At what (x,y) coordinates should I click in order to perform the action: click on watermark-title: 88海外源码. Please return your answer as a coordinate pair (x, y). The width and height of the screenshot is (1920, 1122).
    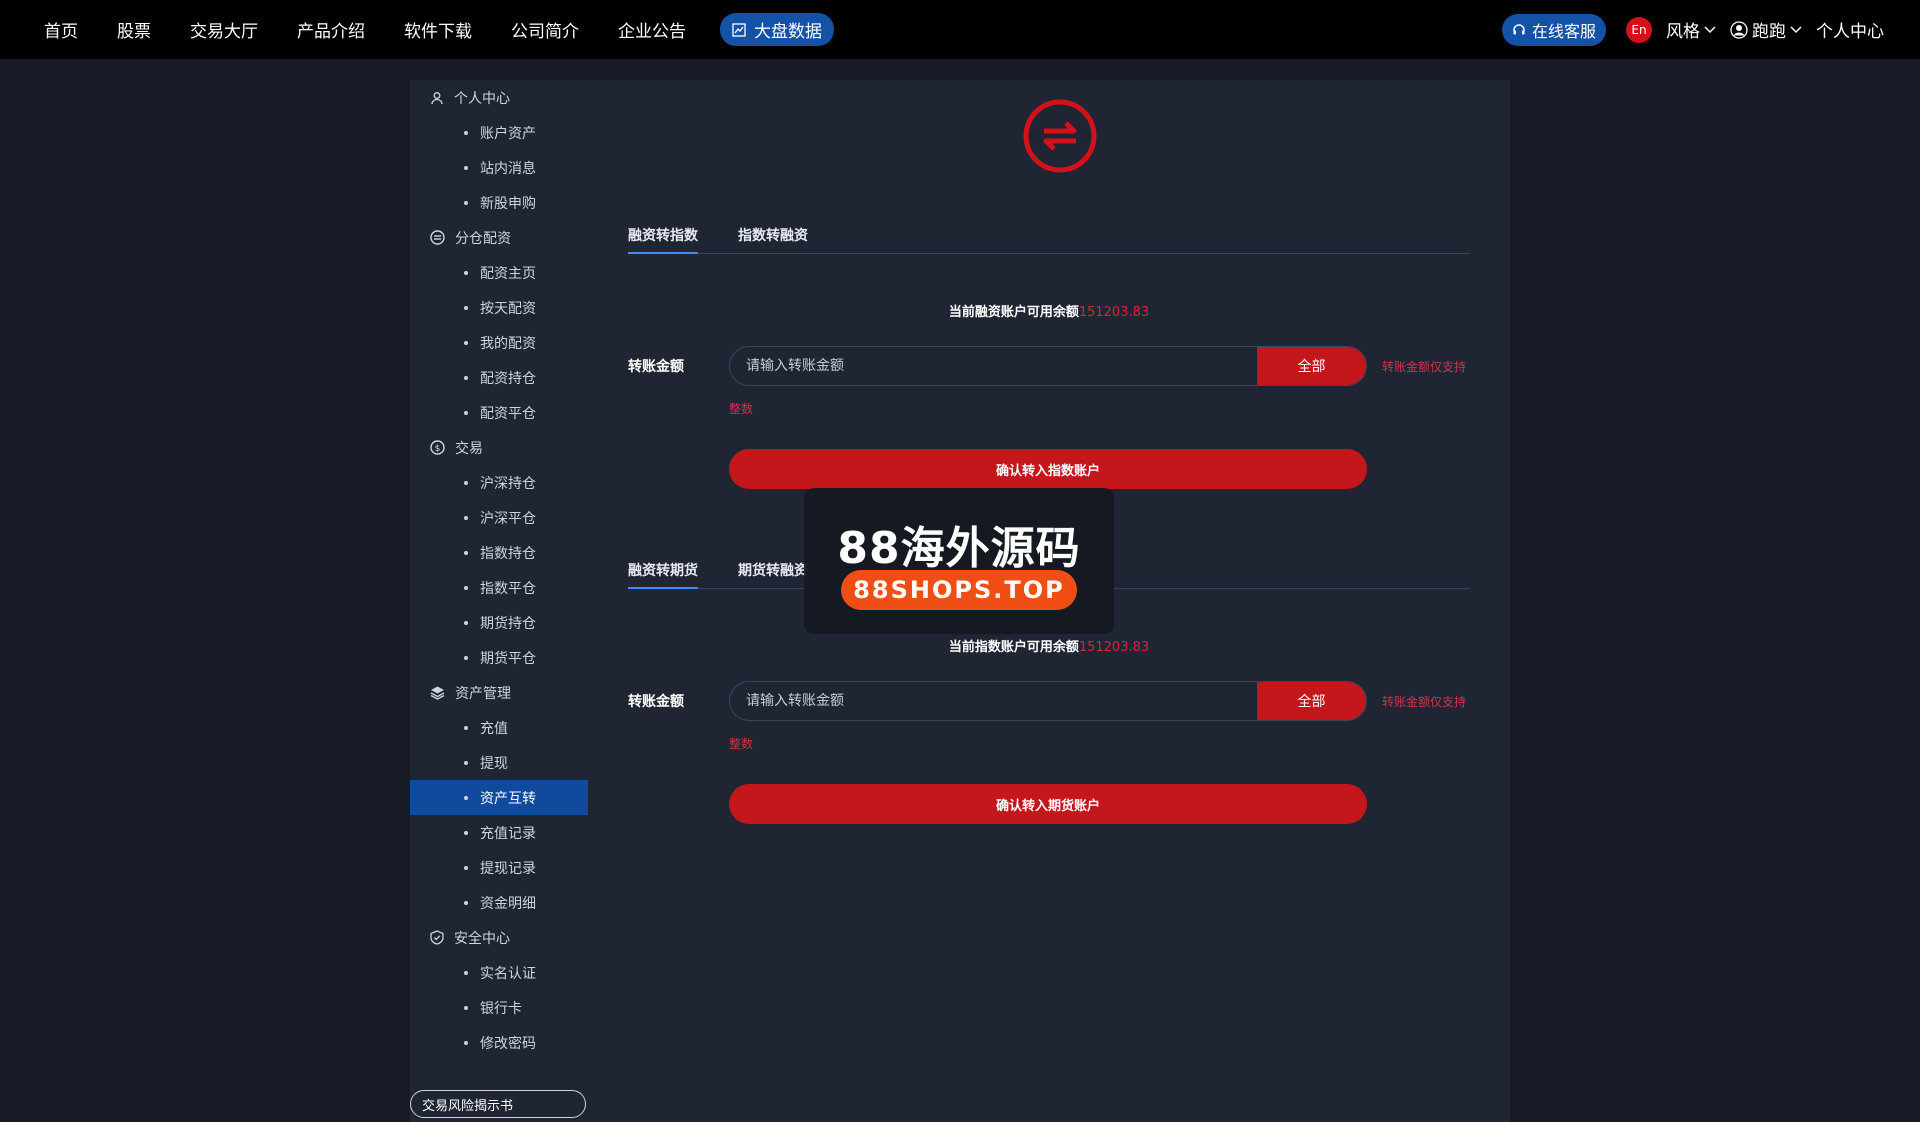
    Looking at the image, I should click on (959, 548).